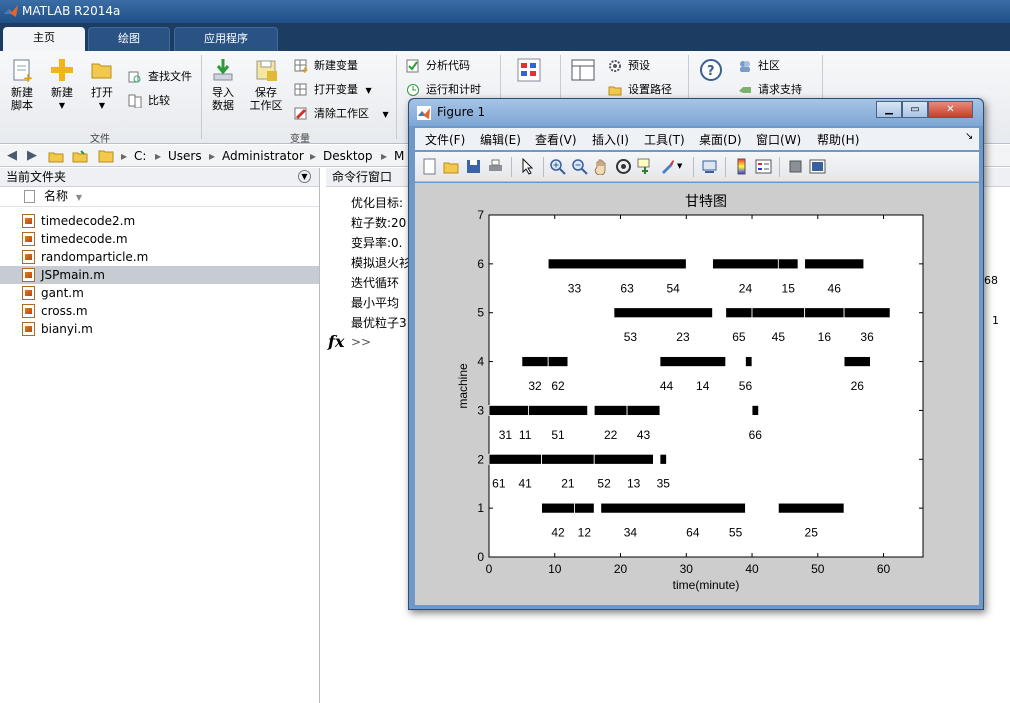  I want to click on request-support-button: 请求支持, so click(770, 90).